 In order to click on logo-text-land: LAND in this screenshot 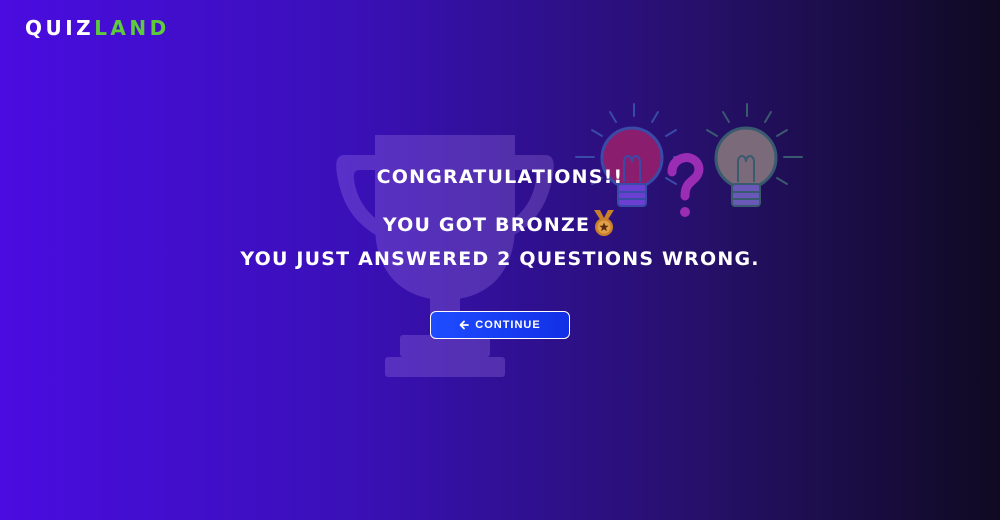, I will do `click(132, 28)`.